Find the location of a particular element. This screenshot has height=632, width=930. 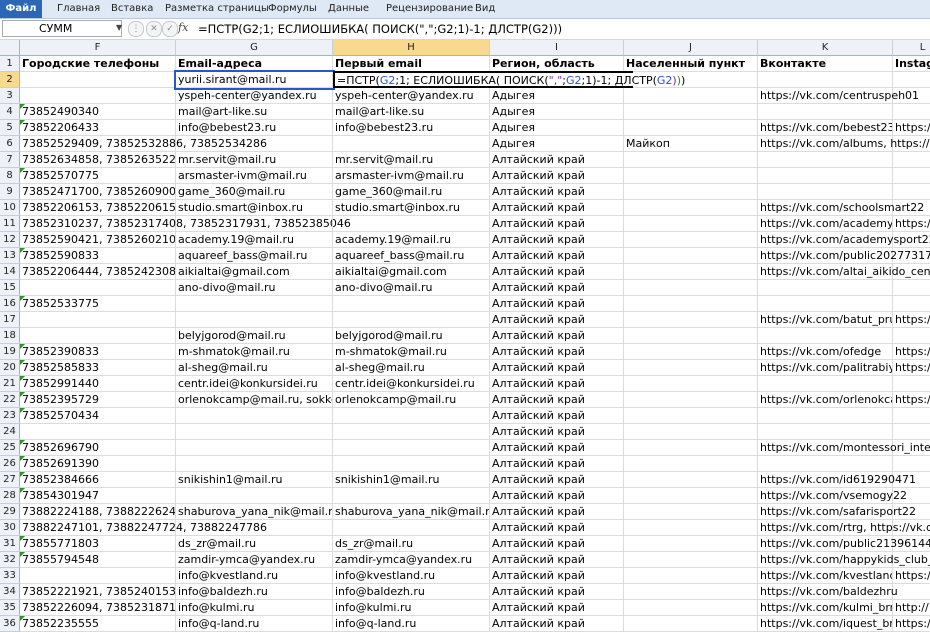

cell: aquareef_bass@mail.ru is located at coordinates (411, 256).